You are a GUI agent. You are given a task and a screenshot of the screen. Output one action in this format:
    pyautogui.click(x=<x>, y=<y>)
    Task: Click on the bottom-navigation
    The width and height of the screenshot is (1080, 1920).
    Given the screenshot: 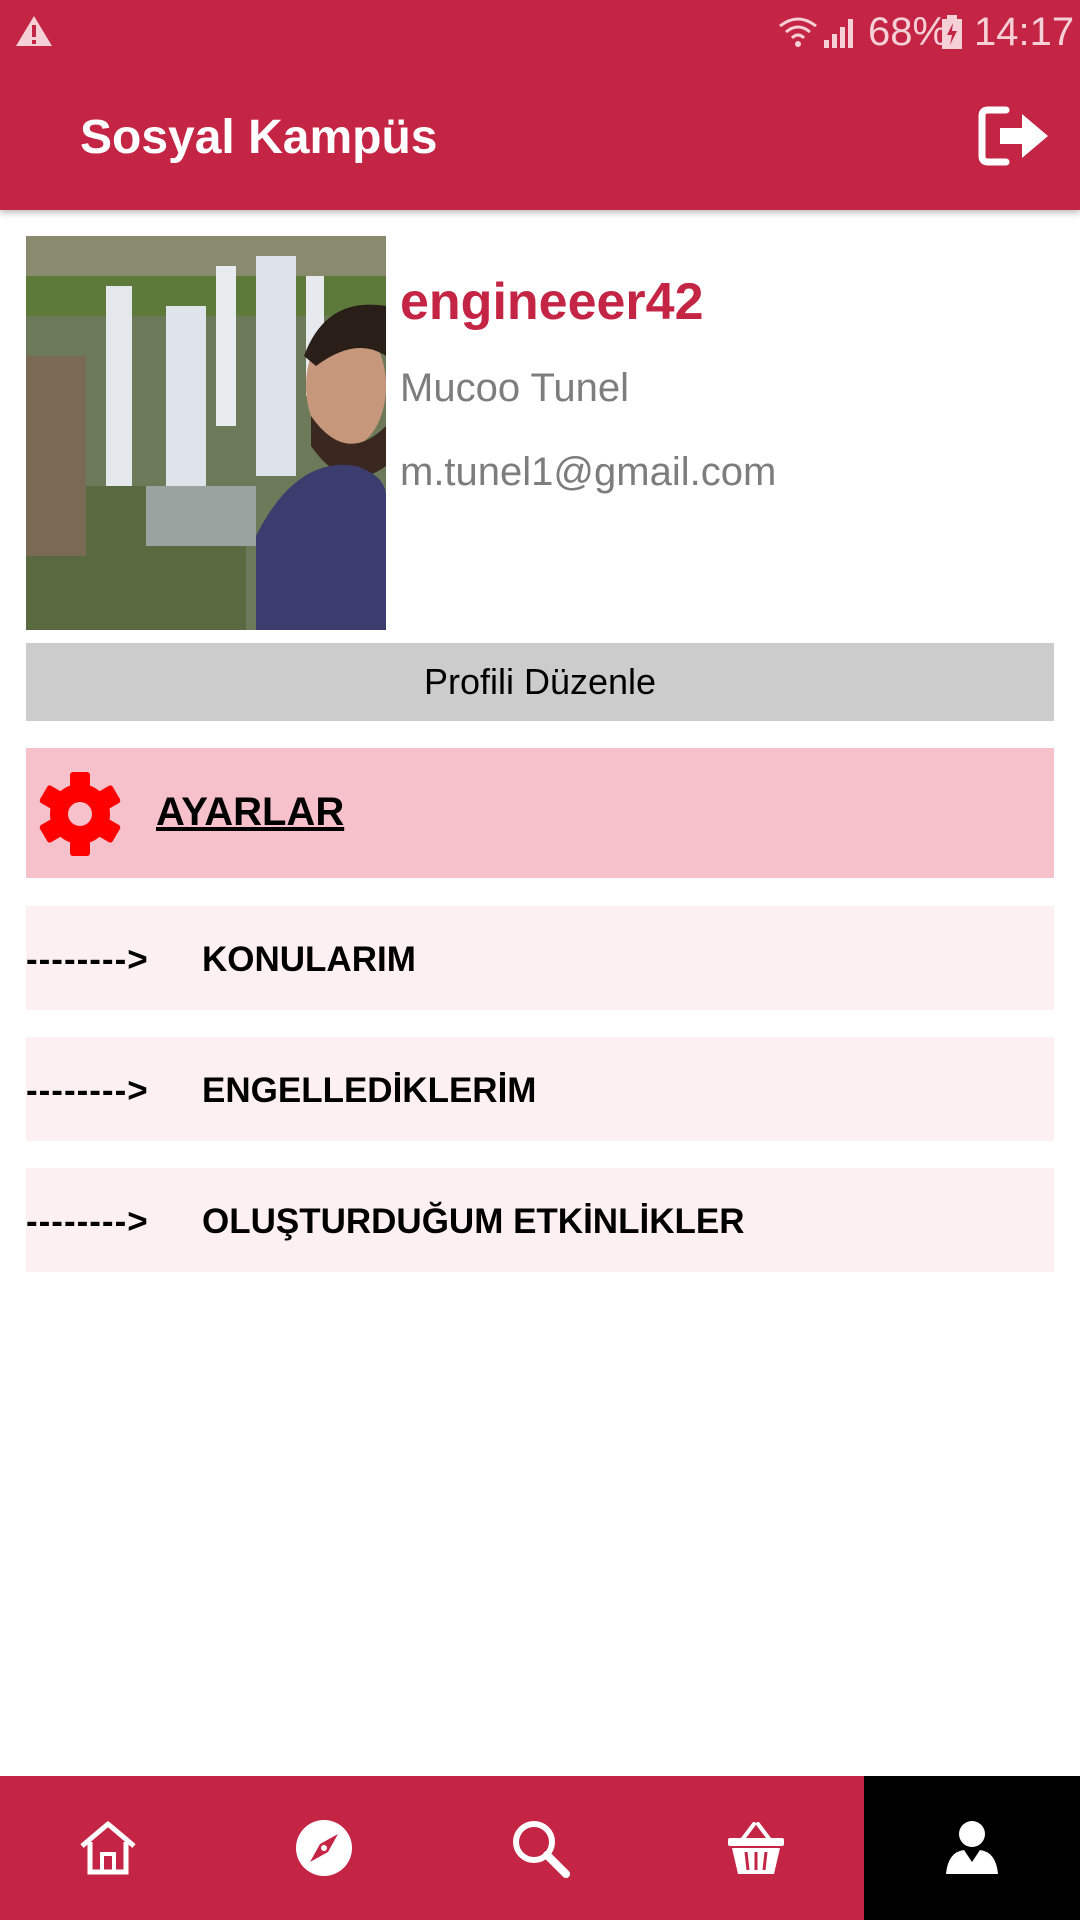 What is the action you would take?
    pyautogui.click(x=540, y=1848)
    